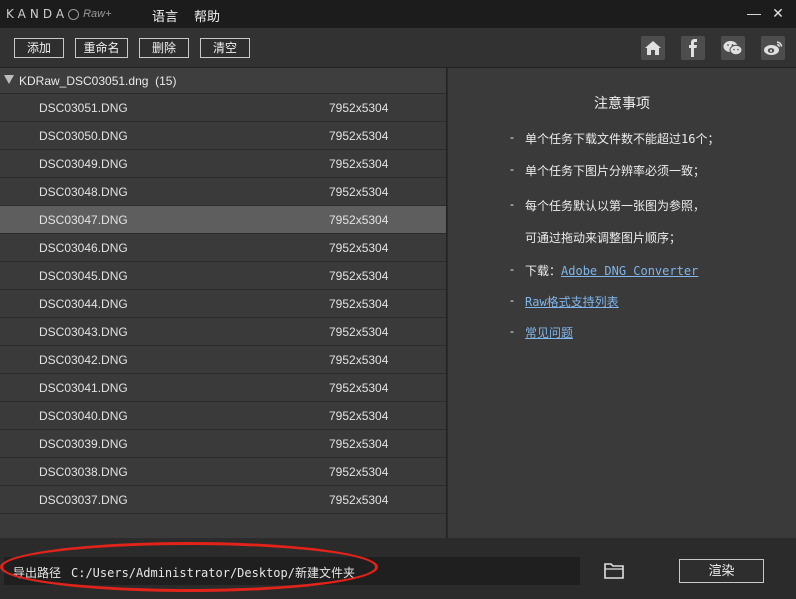  I want to click on menu-help: 帮助, so click(207, 15).